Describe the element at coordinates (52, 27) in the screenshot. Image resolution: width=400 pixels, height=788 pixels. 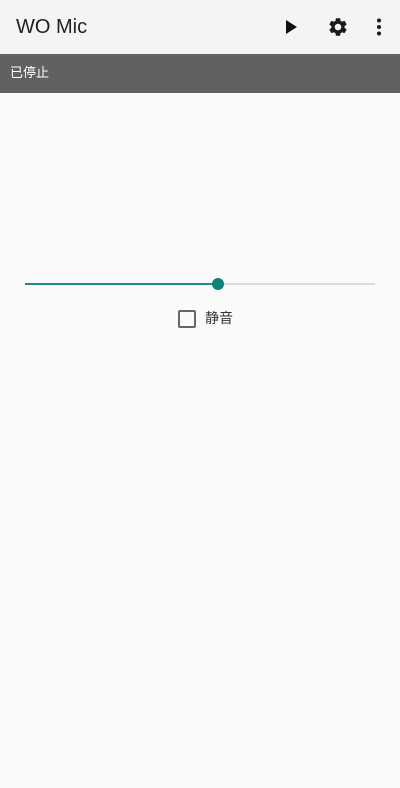
I see `app-title: WO Mic` at that location.